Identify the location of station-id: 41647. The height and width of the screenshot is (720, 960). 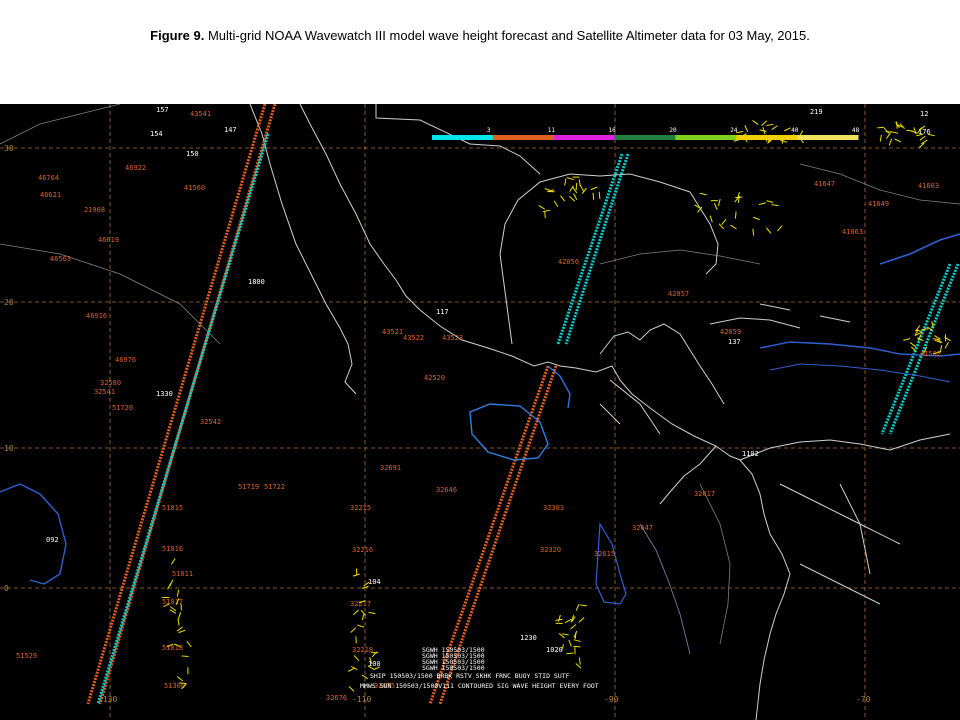
(824, 184).